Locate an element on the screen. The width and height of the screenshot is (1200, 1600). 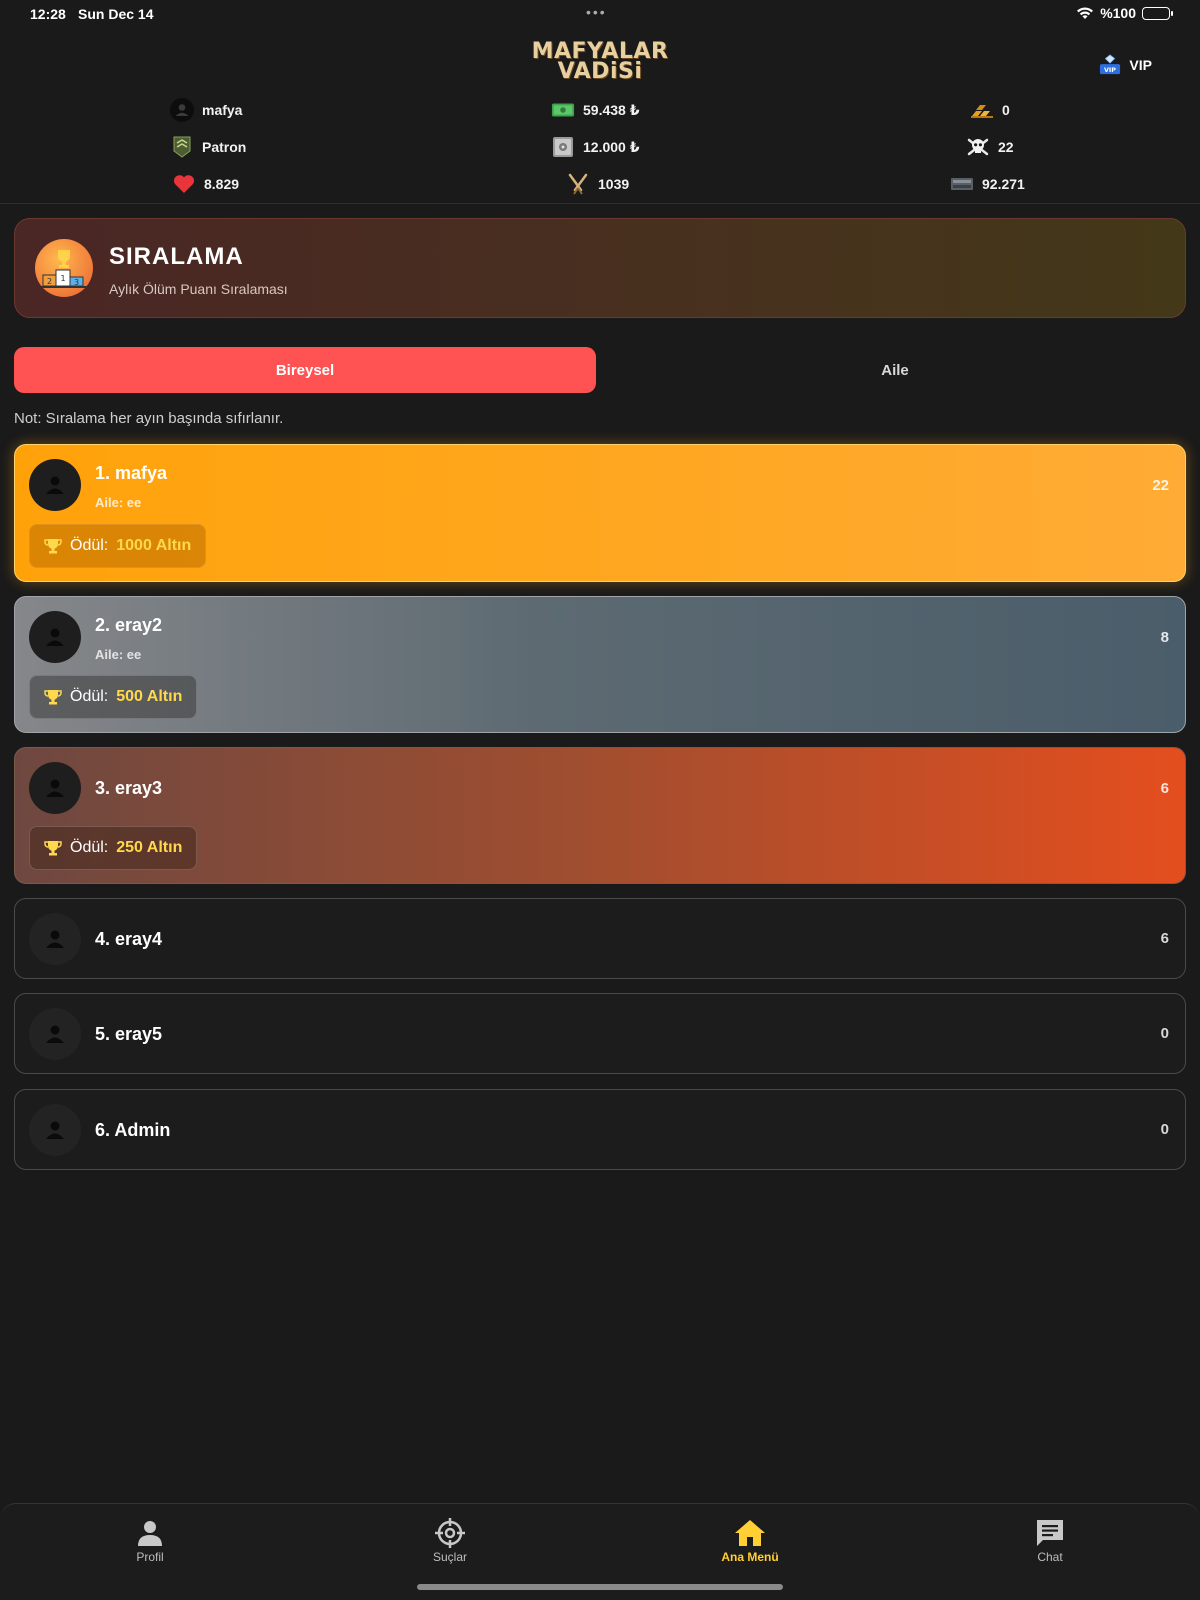
status-bar: 12:28 Sun Dec 14 ••• %100 is located at coordinates (600, 14).